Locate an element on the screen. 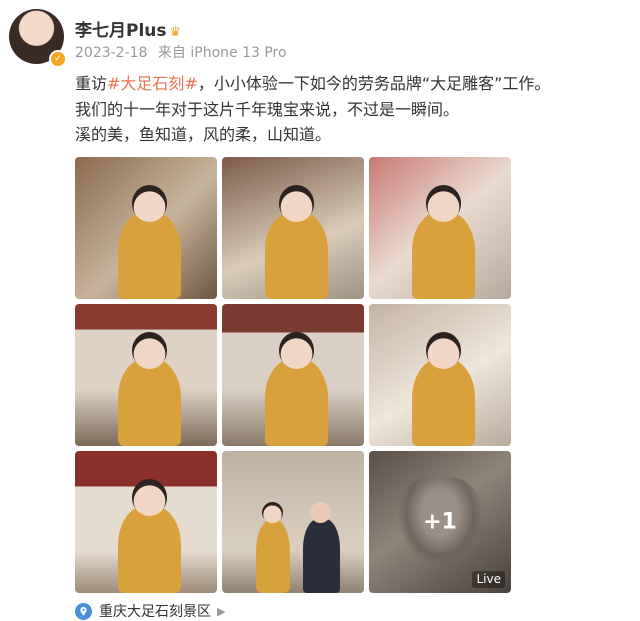 The image size is (640, 621). post-source: 来自 iPhone 13 Pro is located at coordinates (222, 53).